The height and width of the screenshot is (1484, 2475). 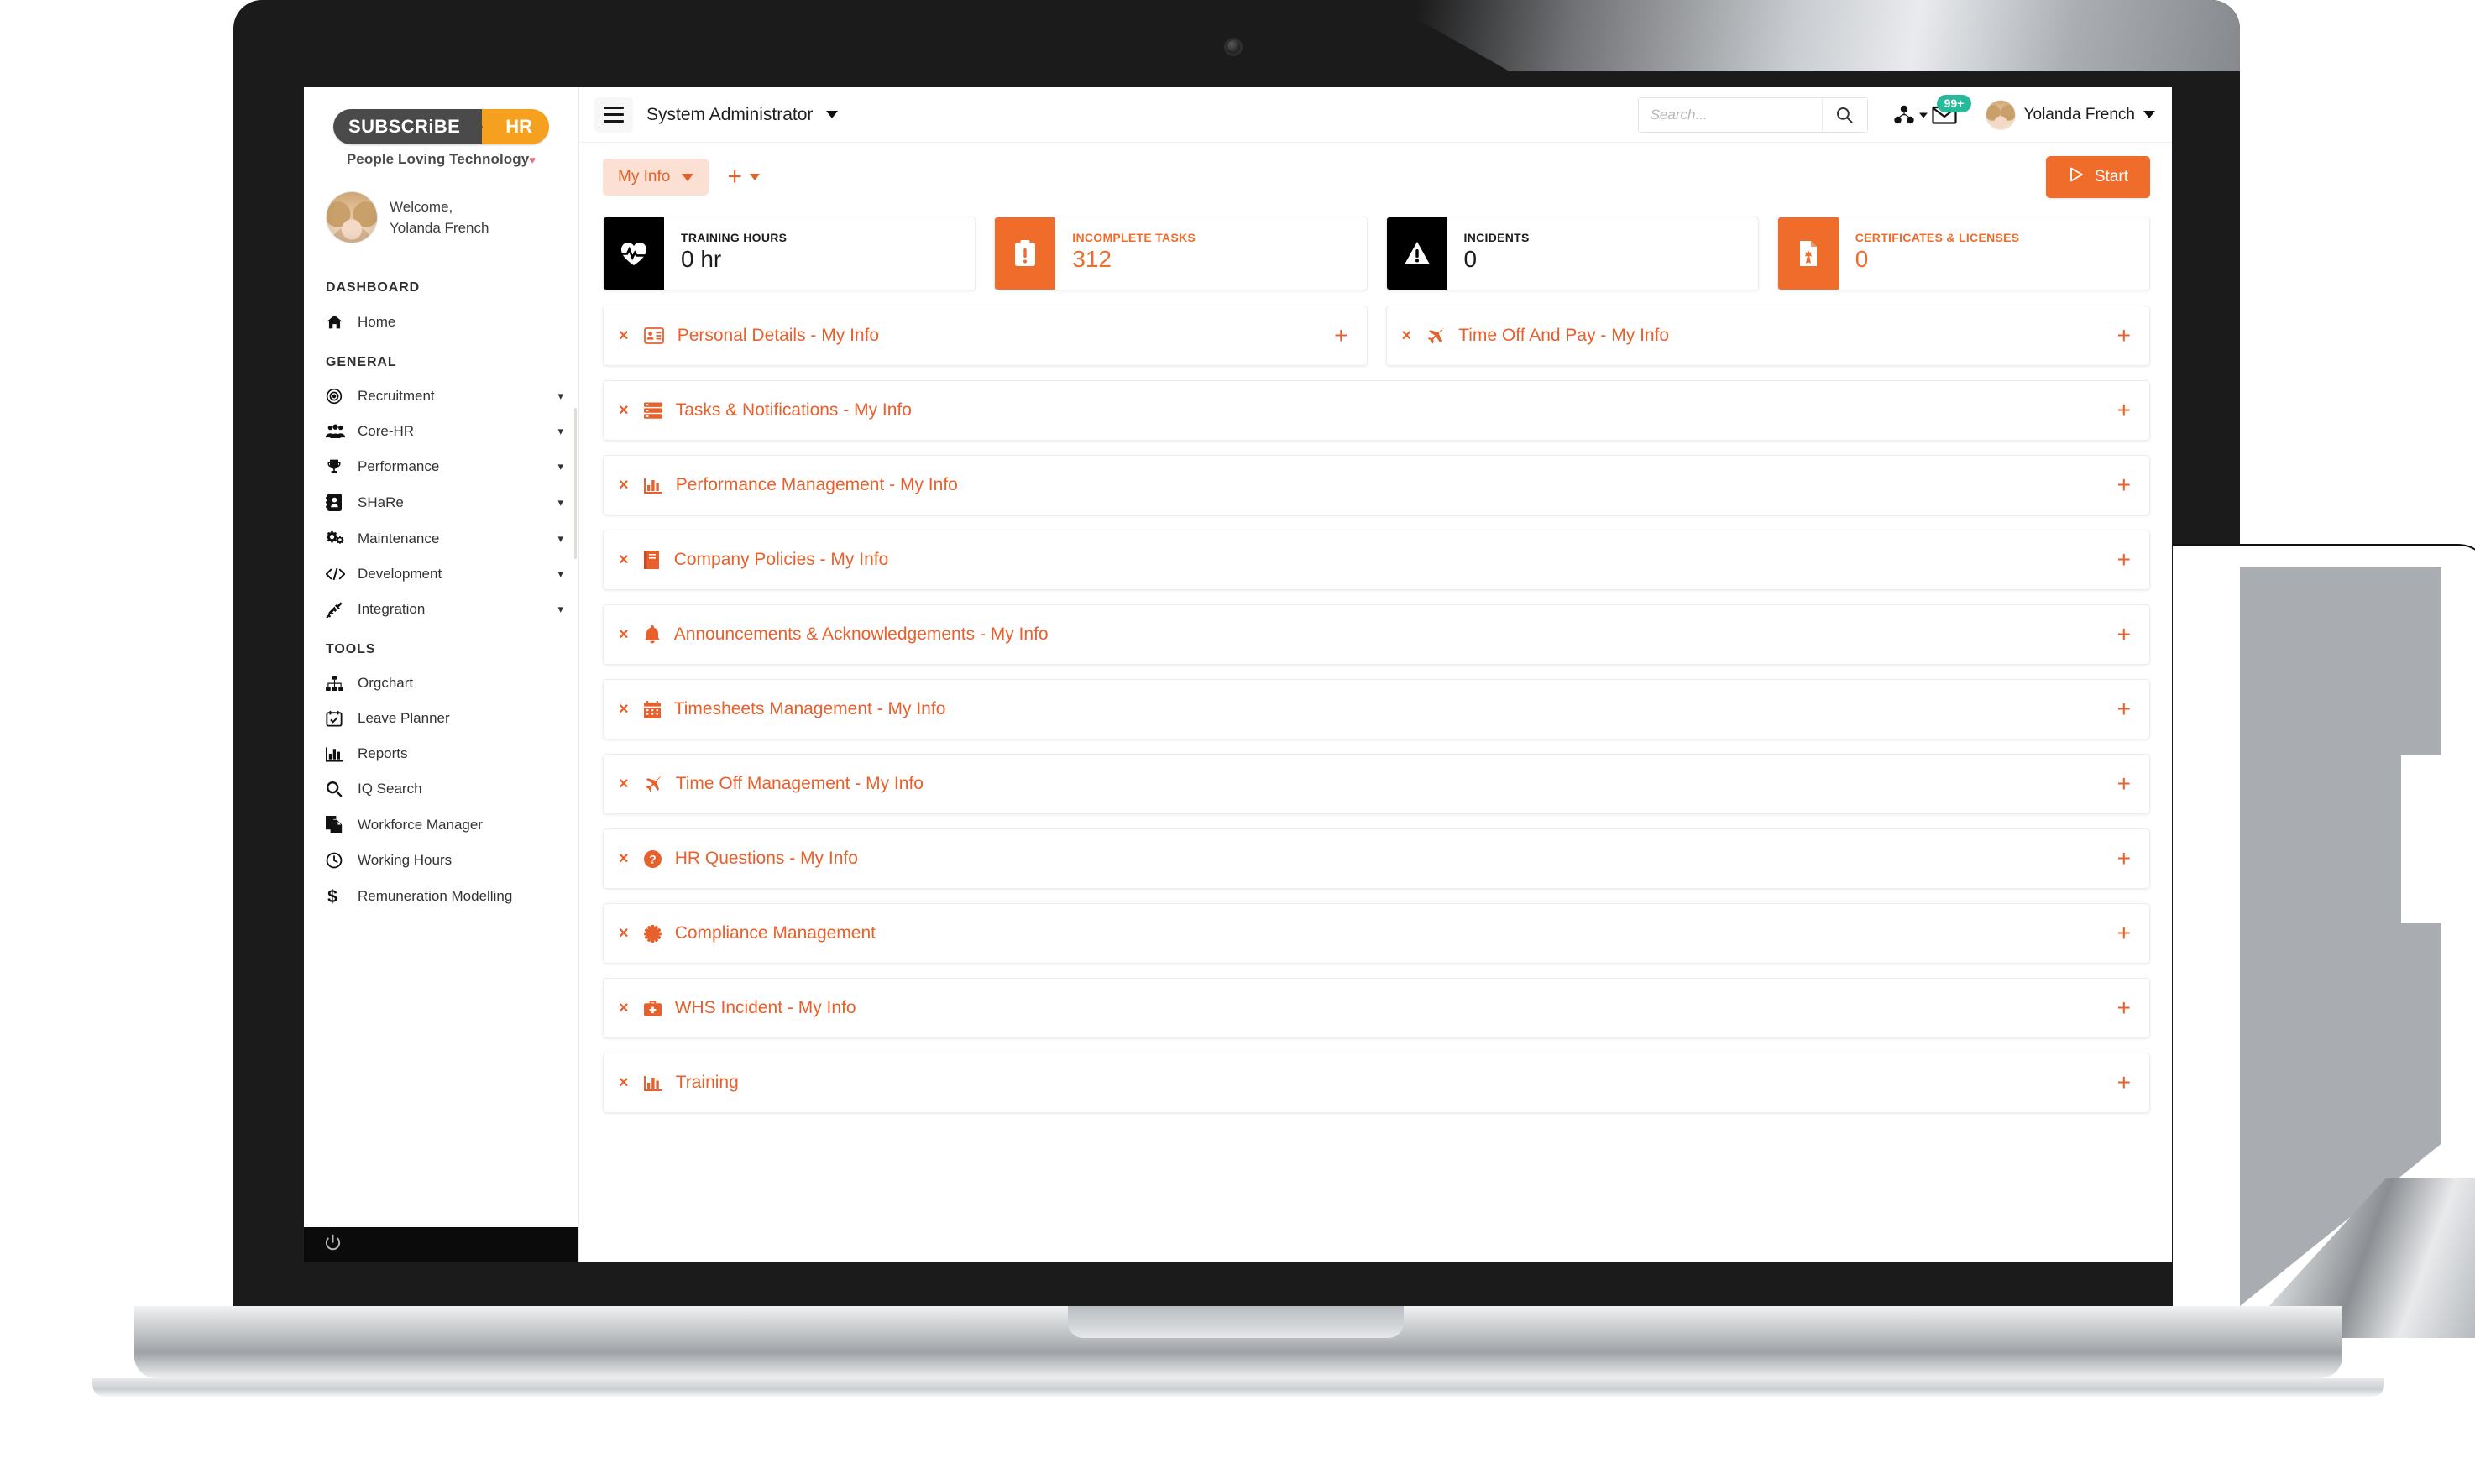 I want to click on sidebar-item-label: Reports, so click(x=383, y=753).